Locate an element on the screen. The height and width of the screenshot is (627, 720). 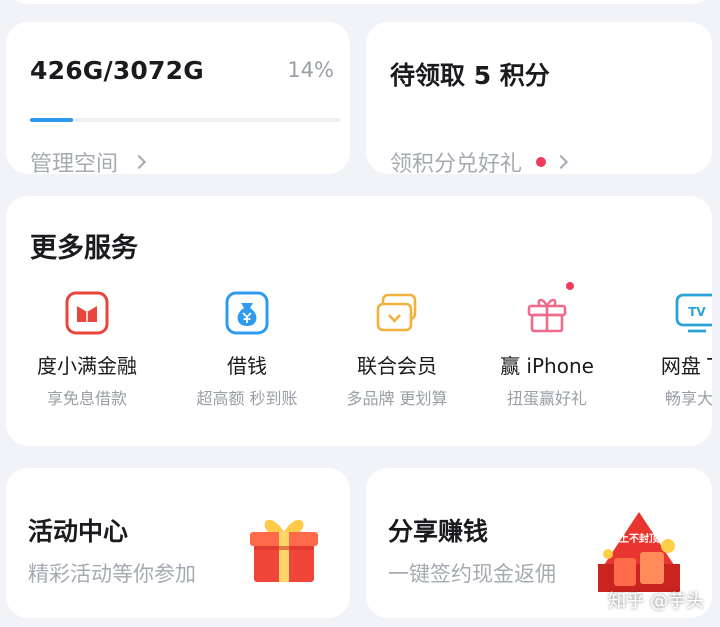
share-earn-title: 分享赚钱 is located at coordinates (438, 531).